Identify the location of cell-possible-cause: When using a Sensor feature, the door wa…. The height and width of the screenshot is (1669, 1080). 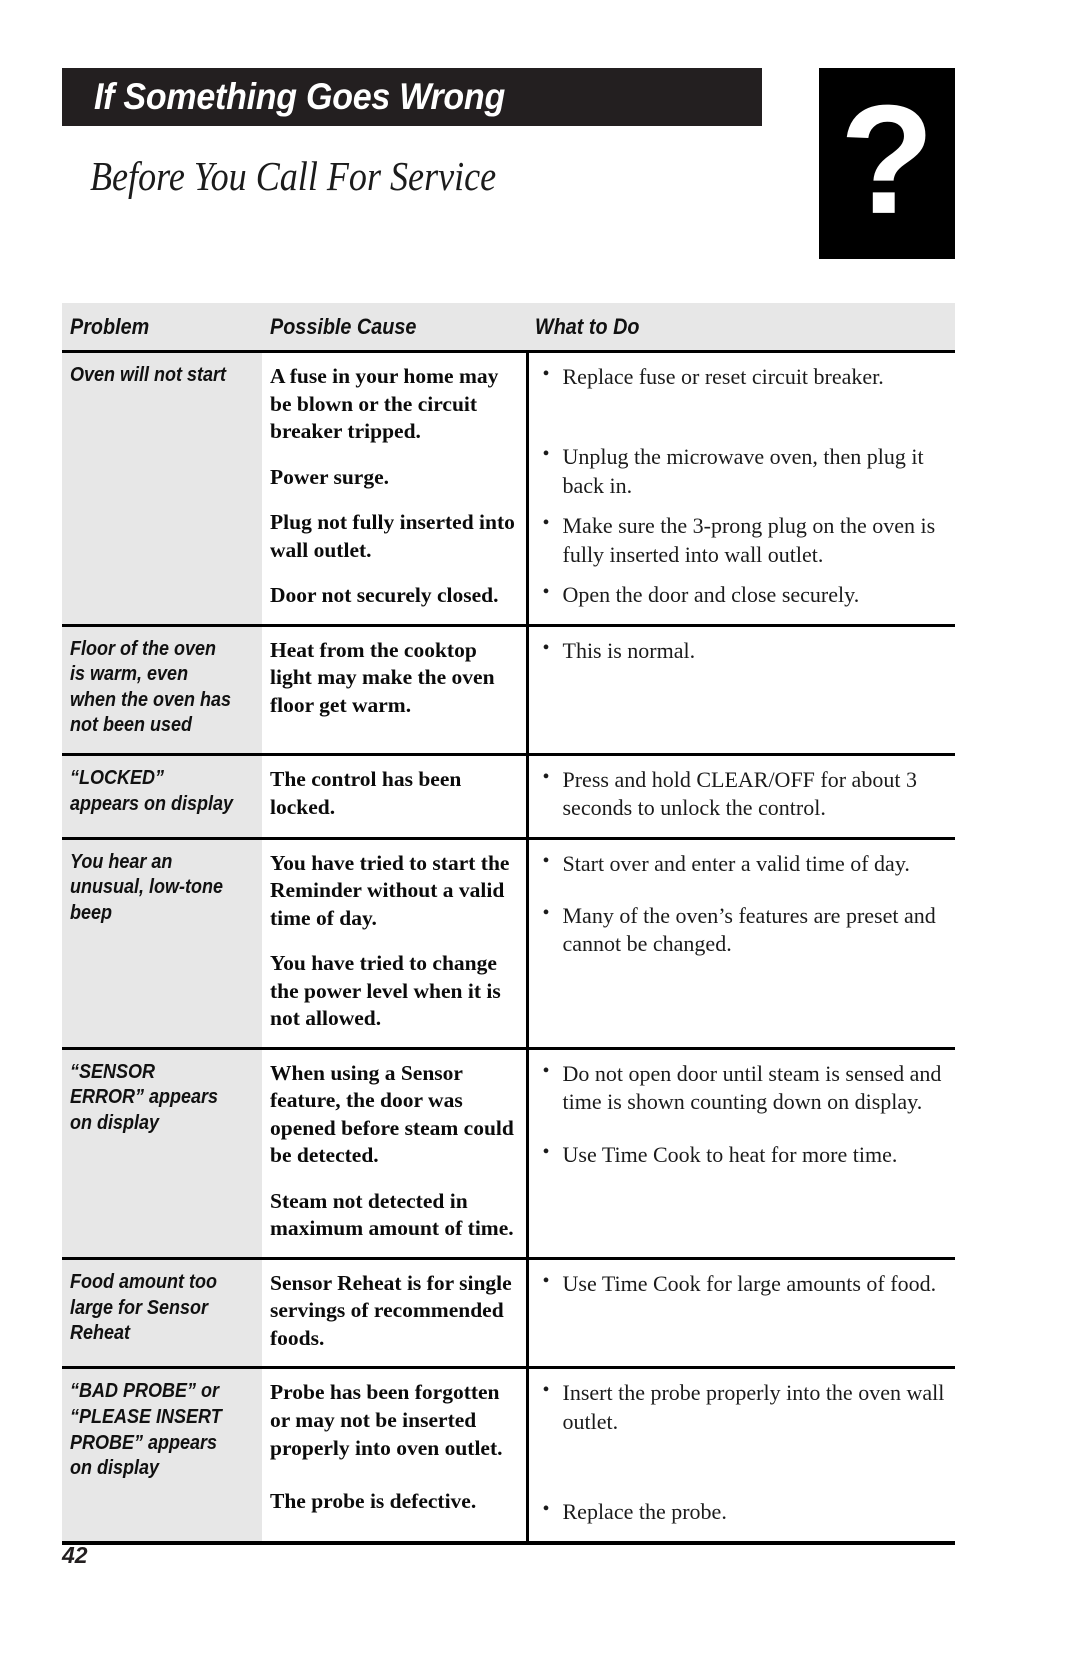
(395, 1153).